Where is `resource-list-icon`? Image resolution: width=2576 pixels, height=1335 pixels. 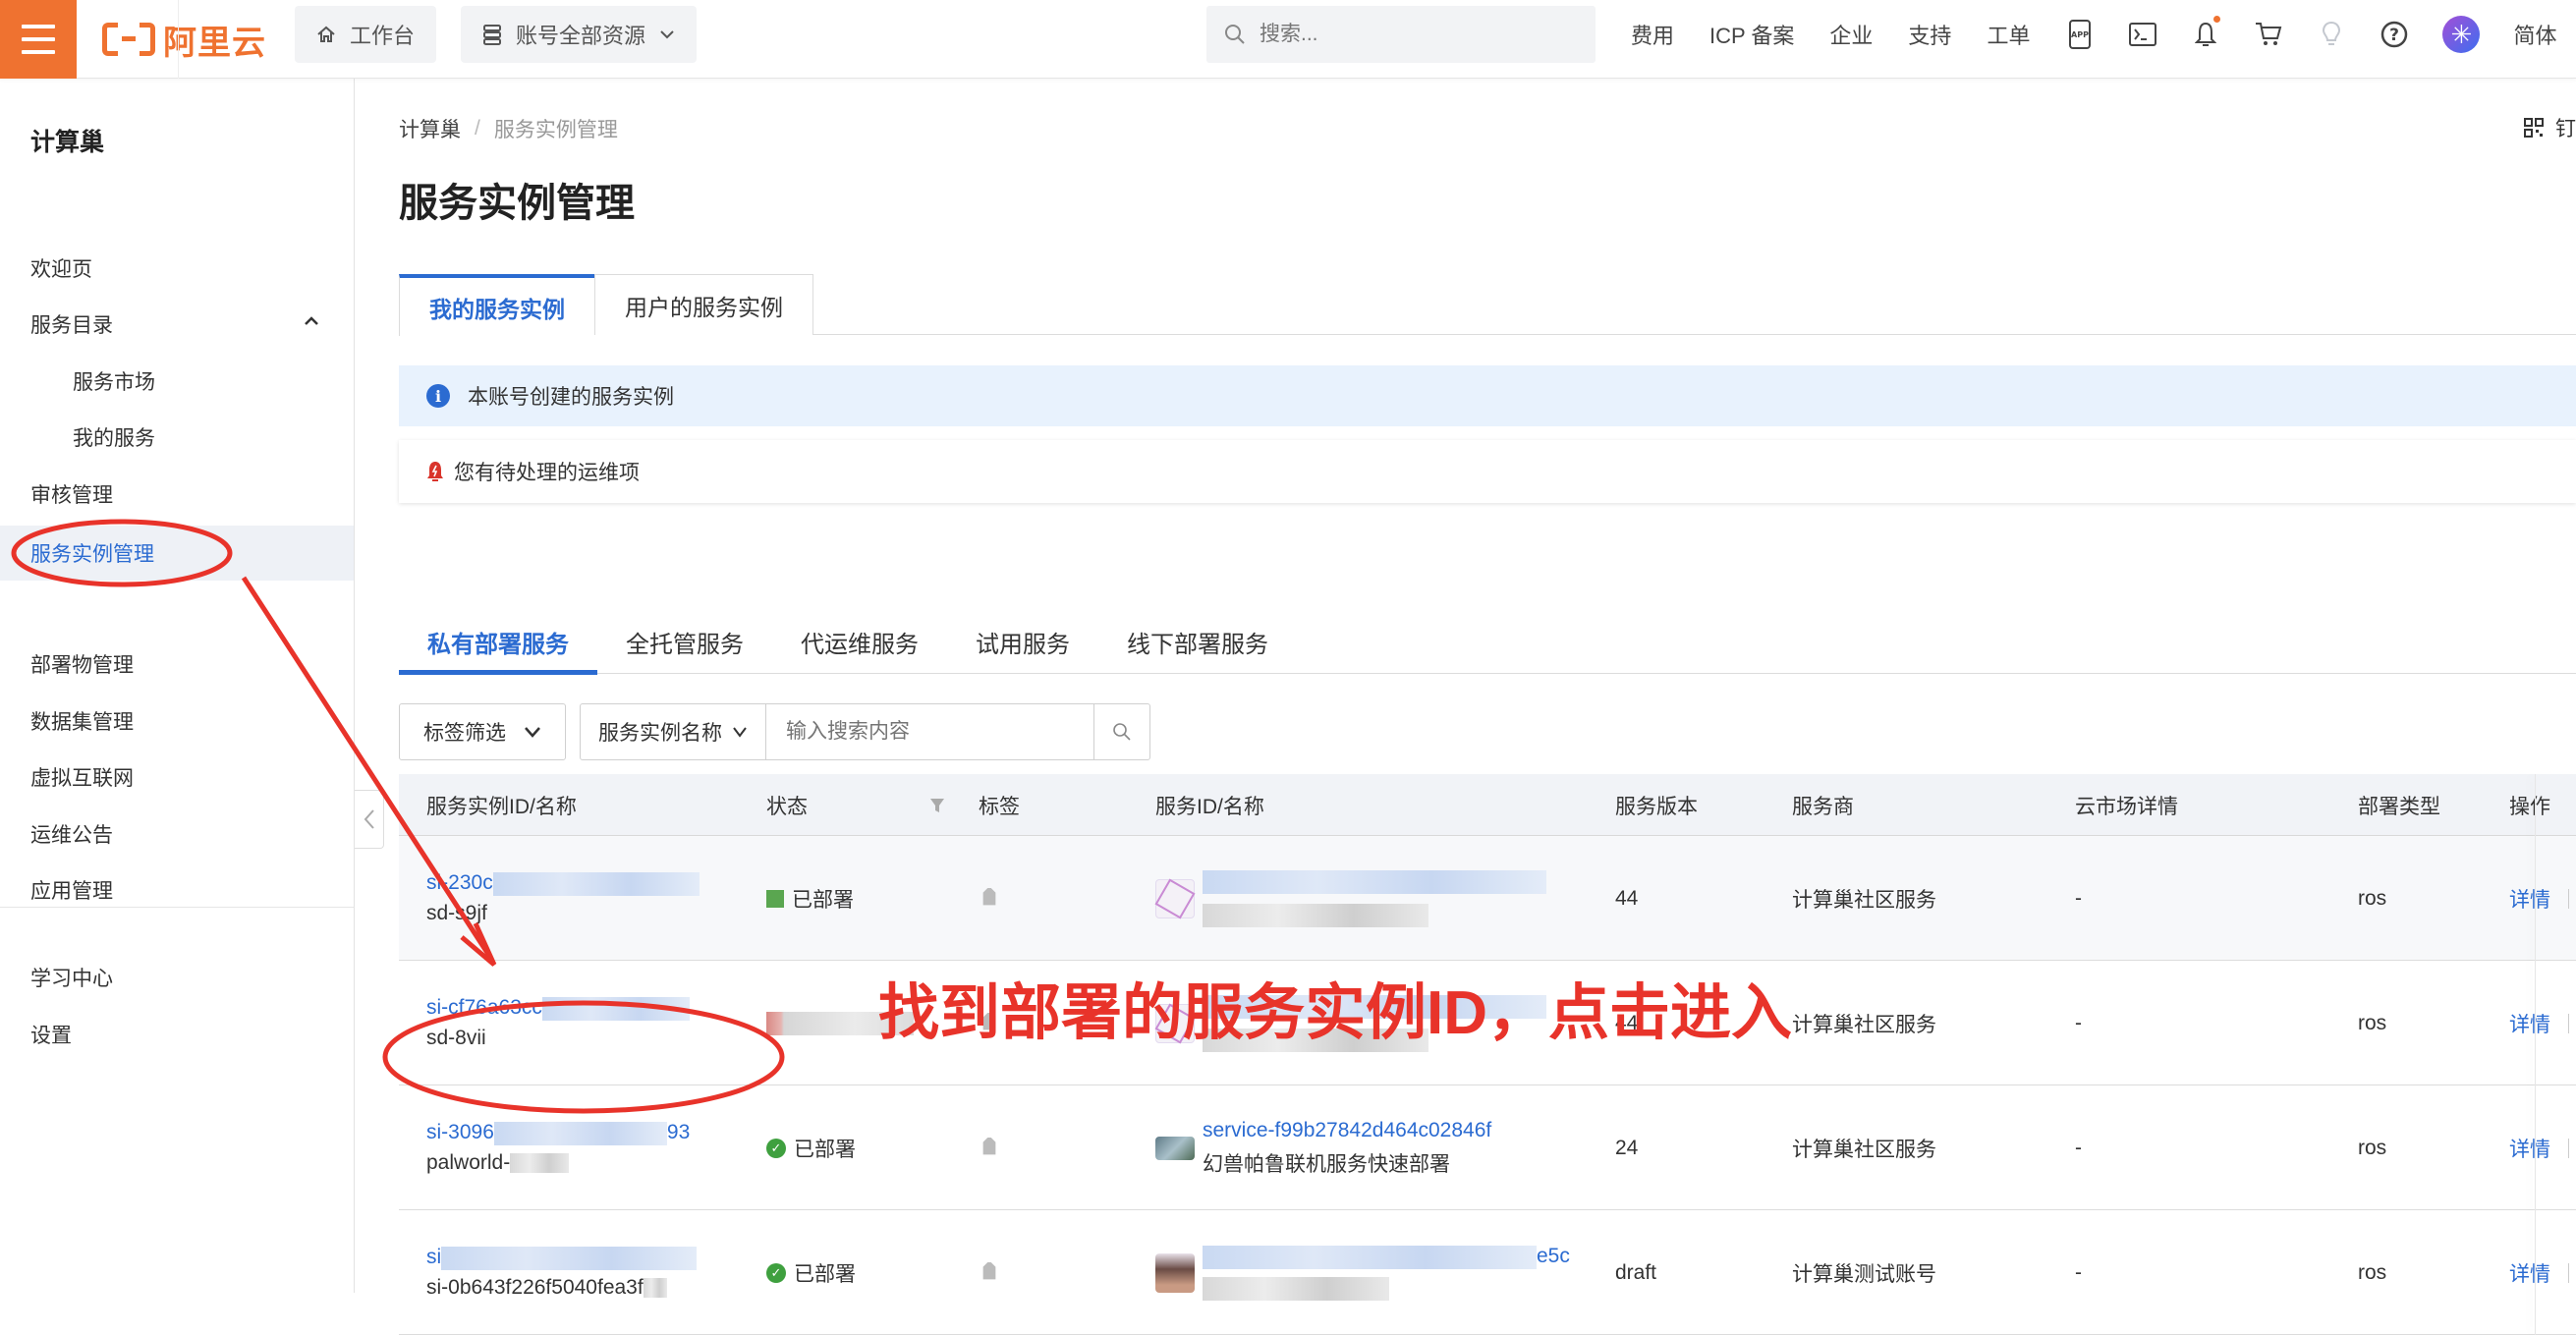 resource-list-icon is located at coordinates (492, 35).